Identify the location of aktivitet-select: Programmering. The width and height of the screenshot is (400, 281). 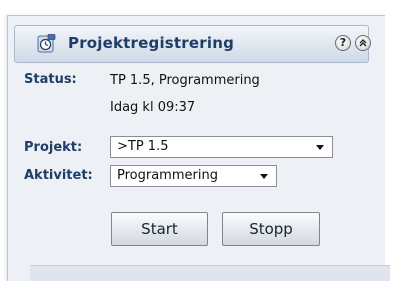
(193, 176).